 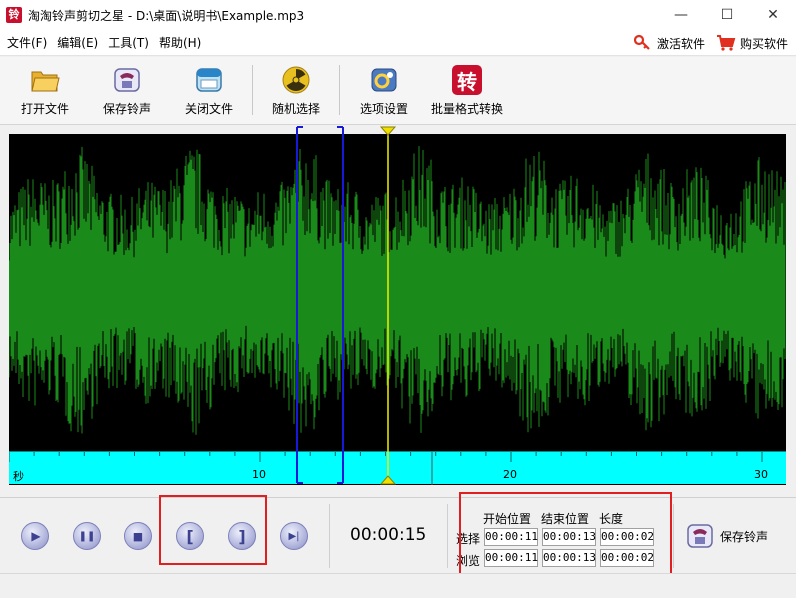 I want to click on save-ringtone-toolbar-button: 保存铃声, so click(x=127, y=91).